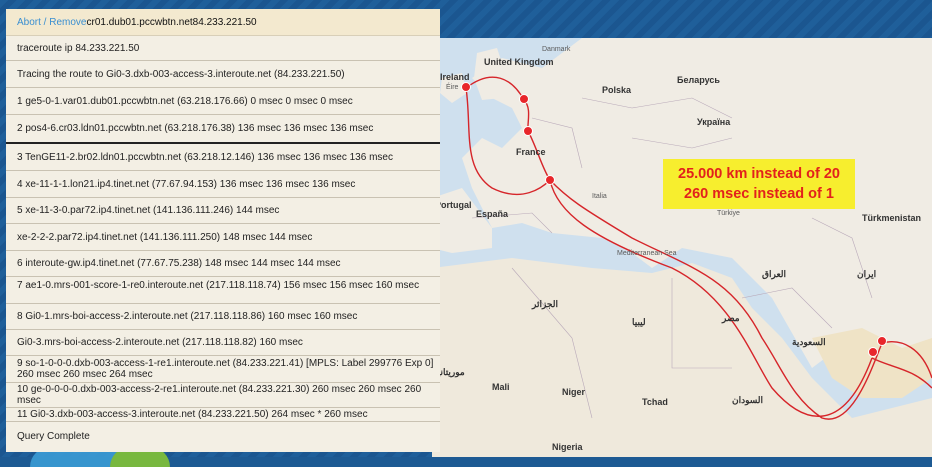 Image resolution: width=932 pixels, height=467 pixels. Describe the element at coordinates (524, 99) in the screenshot. I see `route-node-london` at that location.